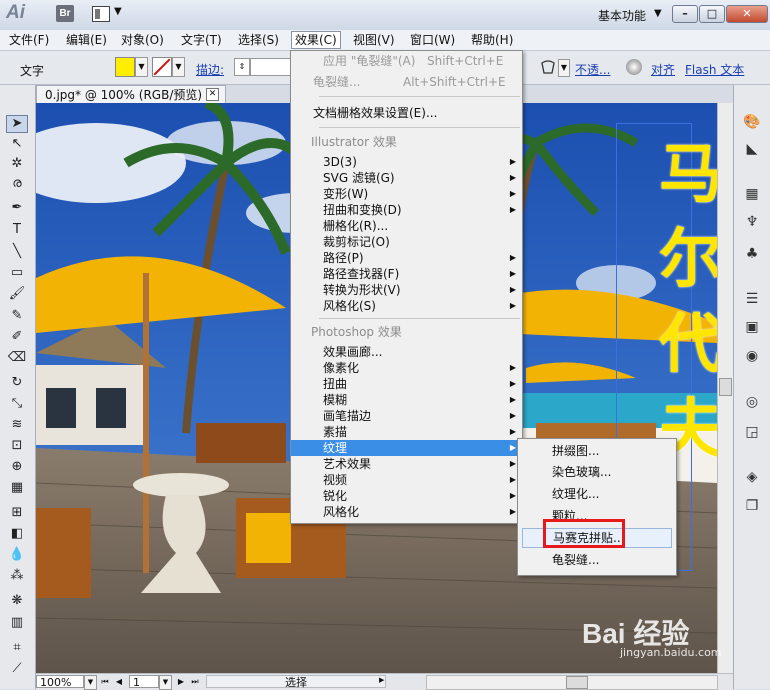  I want to click on chevron-right-icon: ▶, so click(381, 680).